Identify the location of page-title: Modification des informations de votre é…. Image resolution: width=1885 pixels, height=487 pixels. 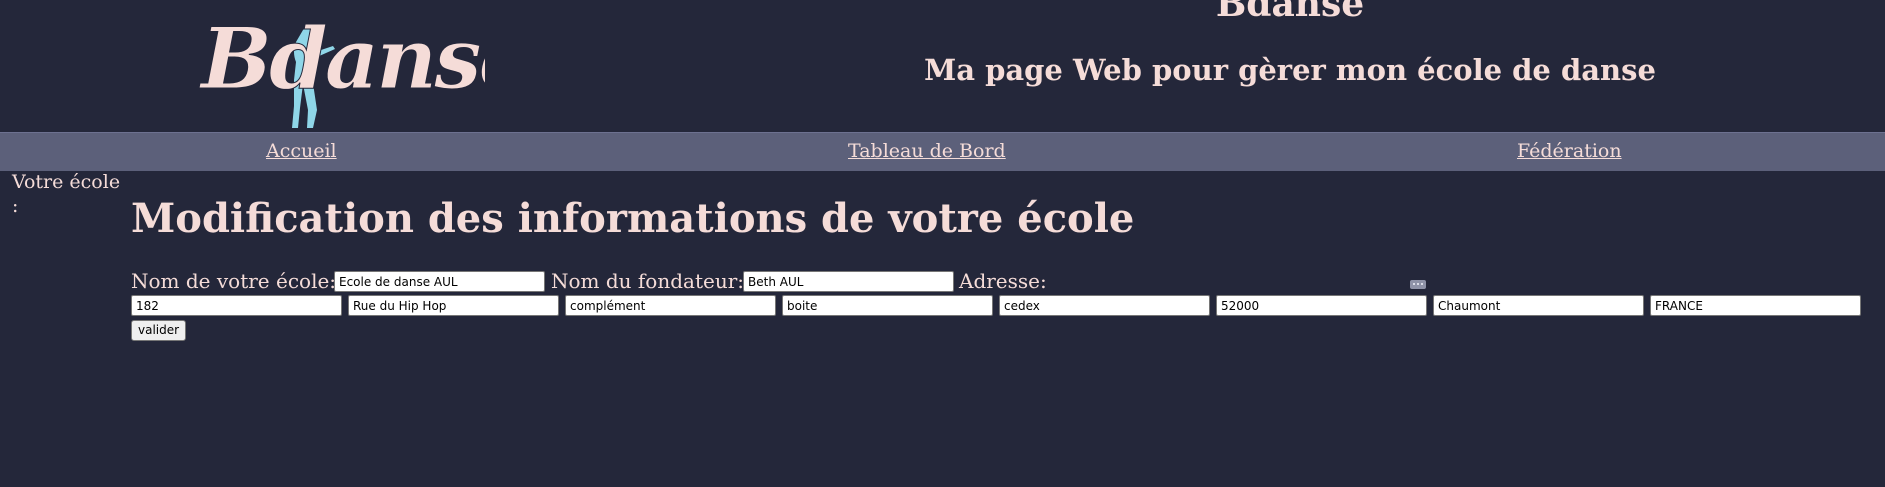
(633, 218).